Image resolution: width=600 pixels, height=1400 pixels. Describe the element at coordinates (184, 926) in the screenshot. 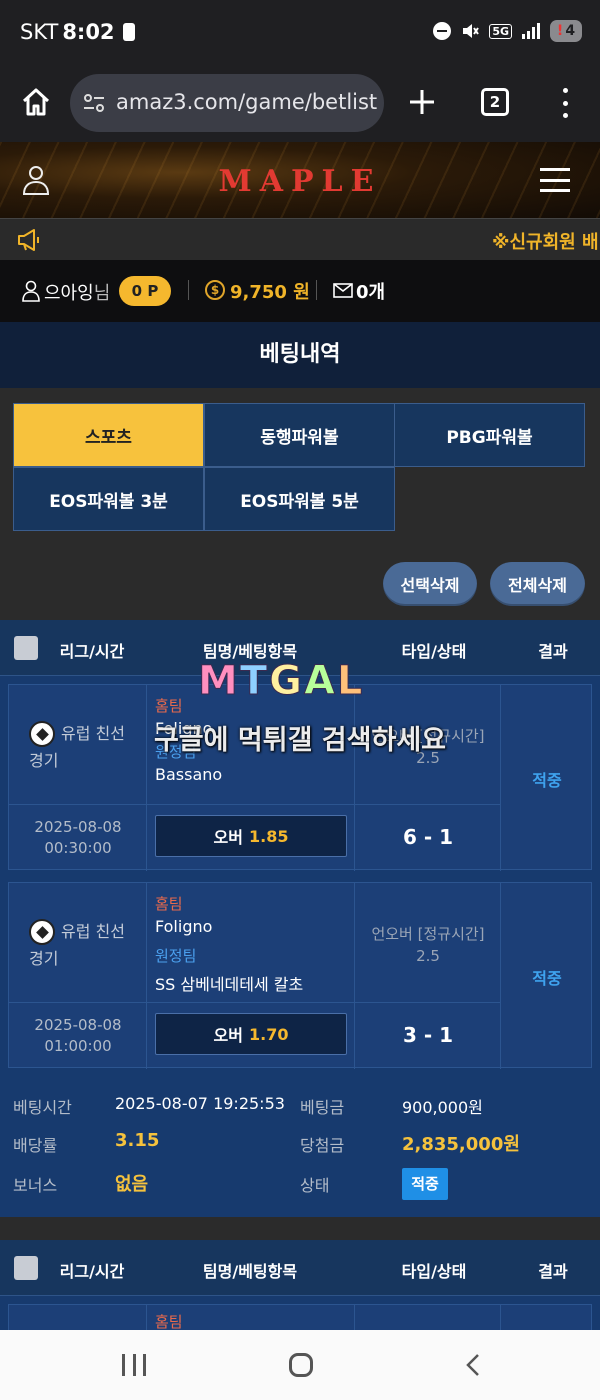

I see `home-team: Foligno` at that location.